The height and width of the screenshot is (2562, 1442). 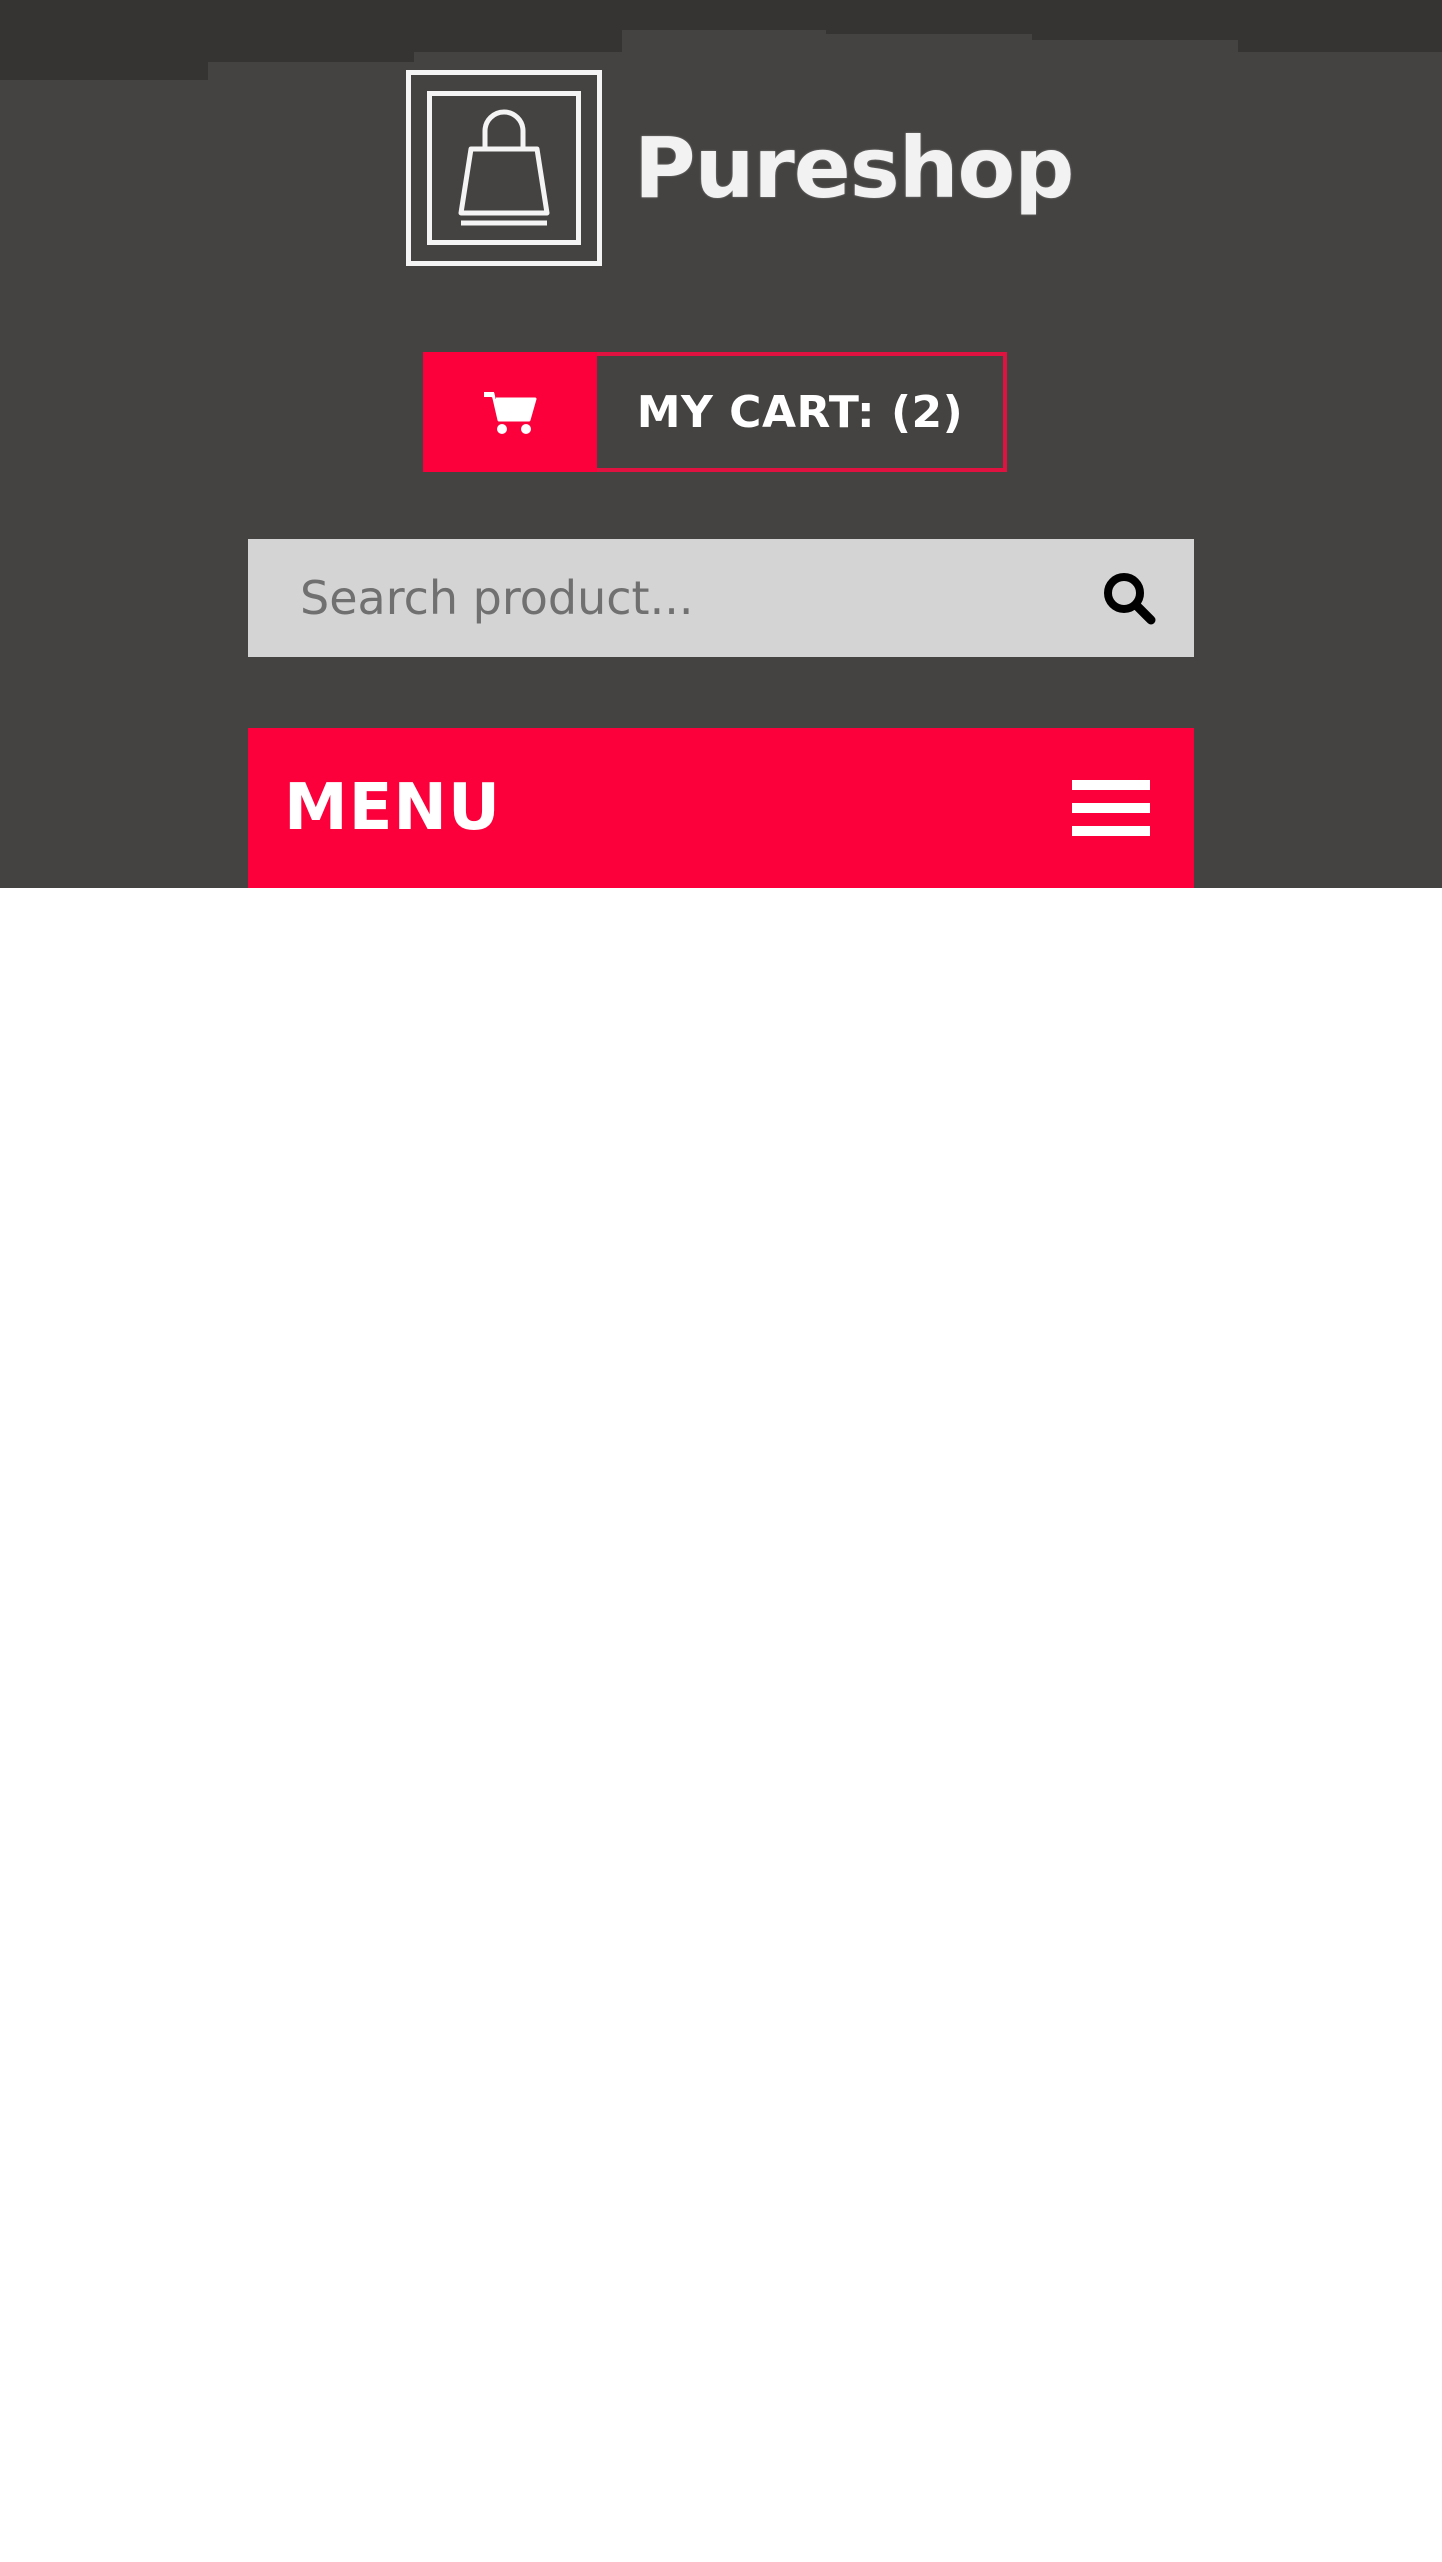 I want to click on shopping-bag-icon, so click(x=504, y=168).